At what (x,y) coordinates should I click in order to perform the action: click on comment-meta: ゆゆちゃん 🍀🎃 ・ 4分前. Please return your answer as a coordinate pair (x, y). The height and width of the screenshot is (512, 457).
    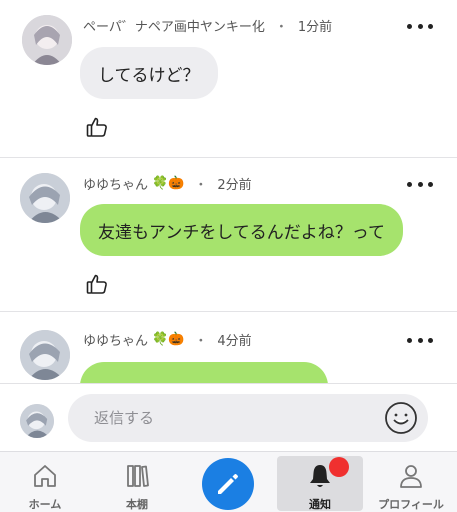
    Looking at the image, I should click on (167, 339).